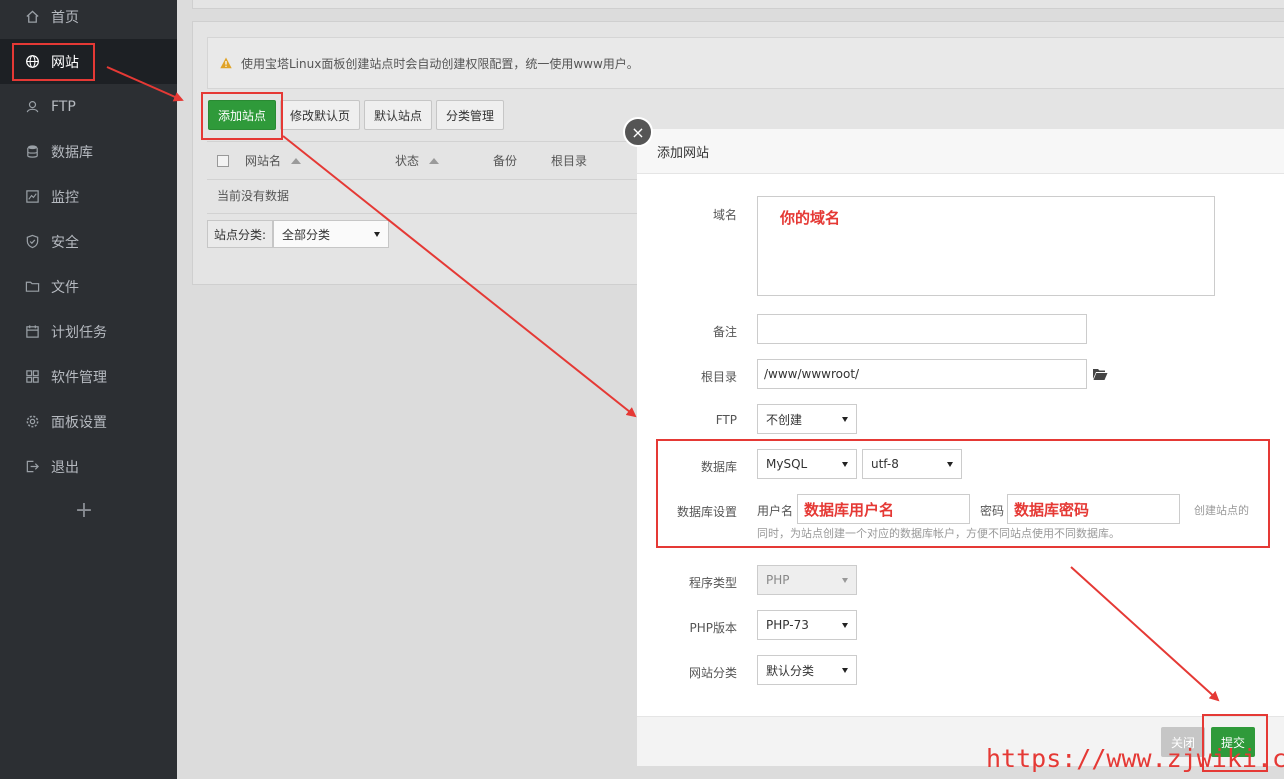  What do you see at coordinates (32, 422) in the screenshot?
I see `gear-icon` at bounding box center [32, 422].